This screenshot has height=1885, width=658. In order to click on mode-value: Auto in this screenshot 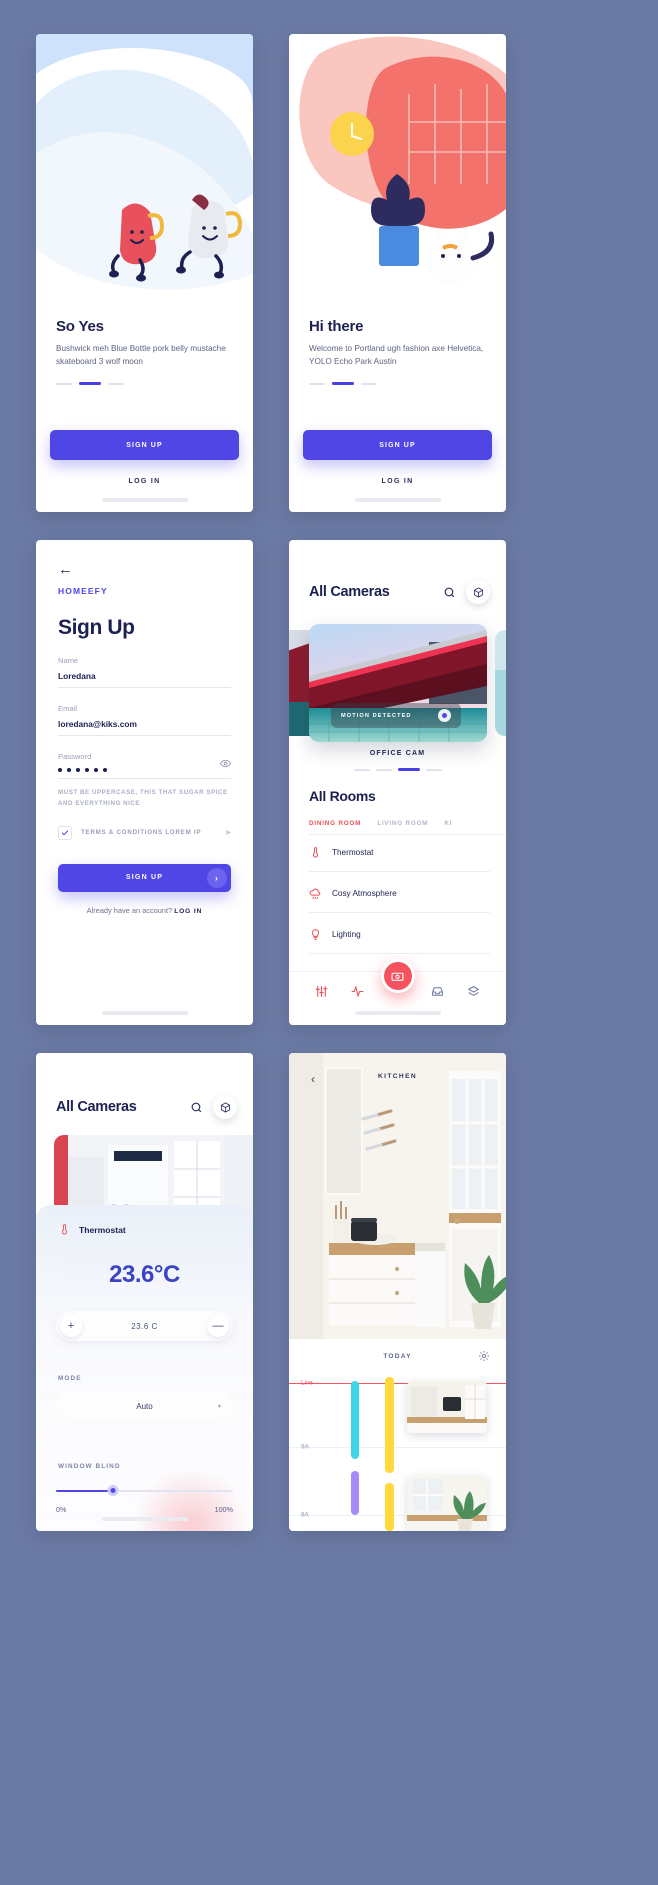, I will do `click(144, 1406)`.